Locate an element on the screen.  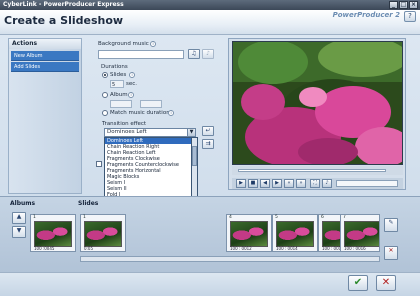
background-music-label: Background music is located at coordinates (123, 44).